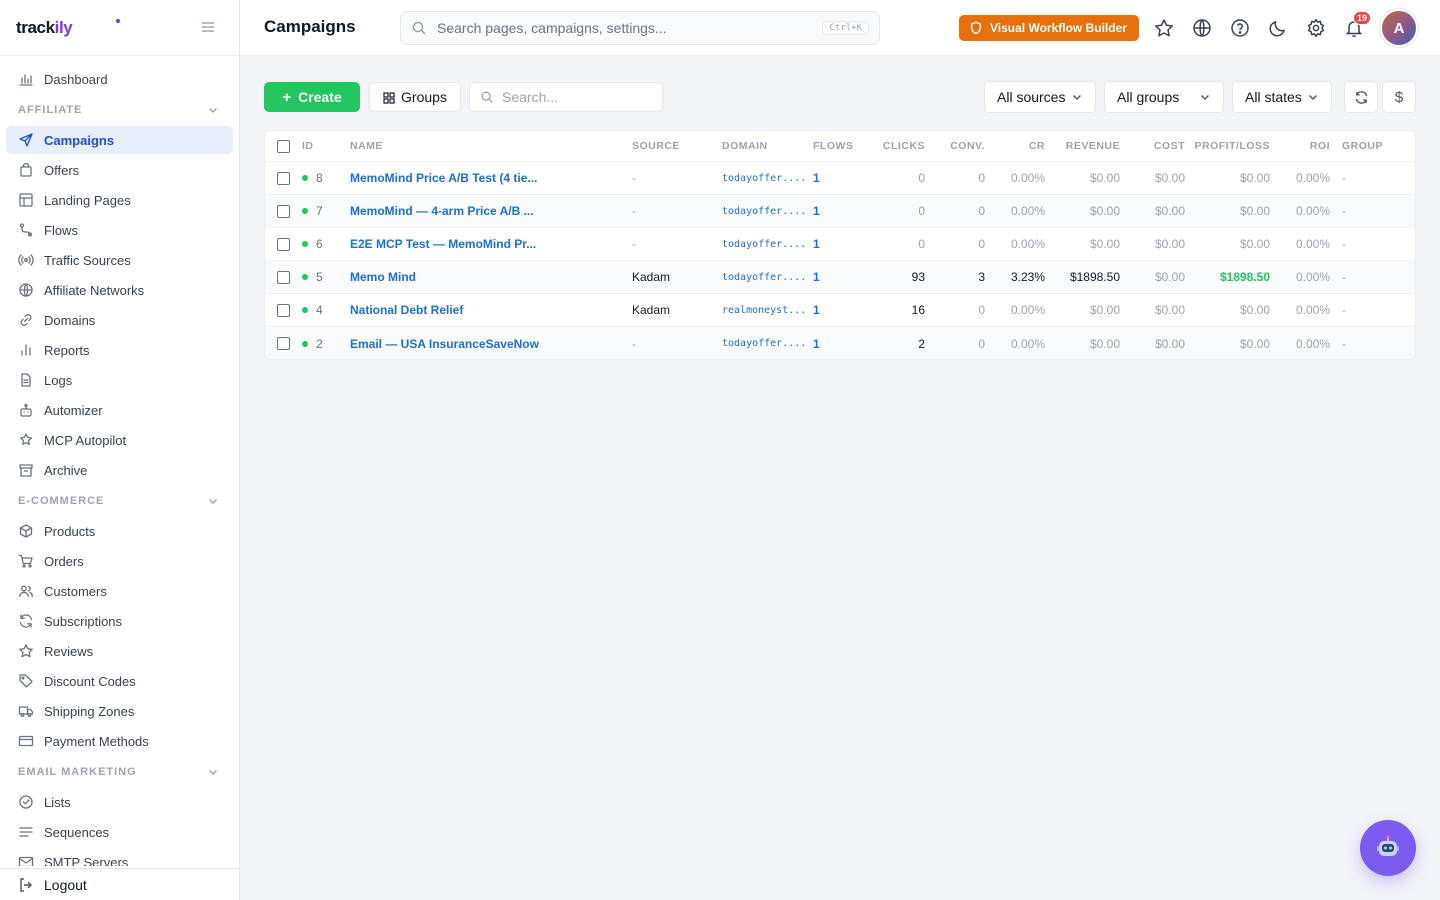  Describe the element at coordinates (1302, 146) in the screenshot. I see `column-header-roi: ROI` at that location.